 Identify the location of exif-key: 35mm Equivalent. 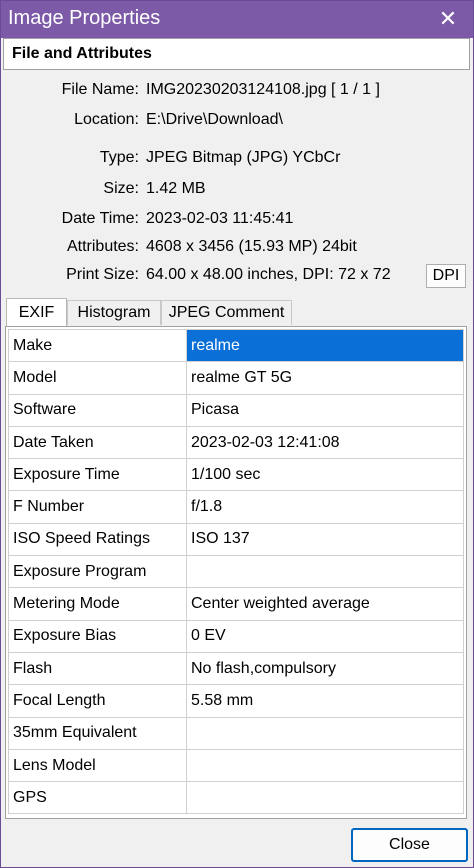
(97, 733).